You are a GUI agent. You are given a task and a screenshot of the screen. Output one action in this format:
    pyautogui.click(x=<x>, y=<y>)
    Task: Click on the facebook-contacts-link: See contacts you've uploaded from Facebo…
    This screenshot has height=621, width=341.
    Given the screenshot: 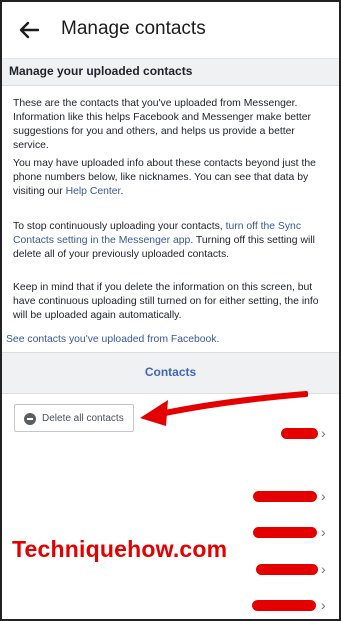 What is the action you would take?
    pyautogui.click(x=112, y=339)
    